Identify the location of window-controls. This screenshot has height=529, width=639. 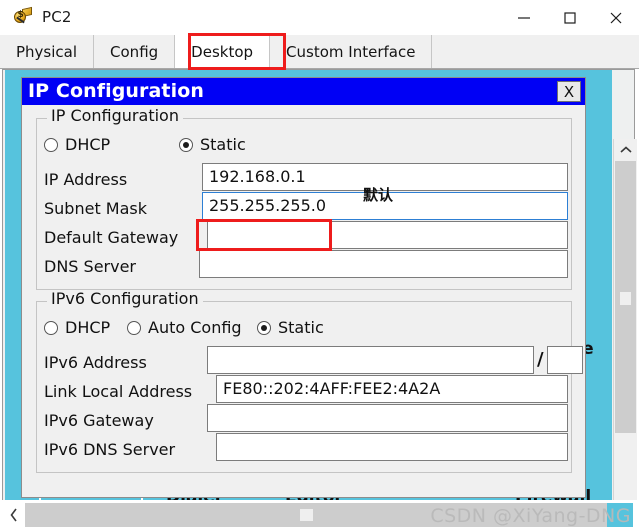
(570, 17).